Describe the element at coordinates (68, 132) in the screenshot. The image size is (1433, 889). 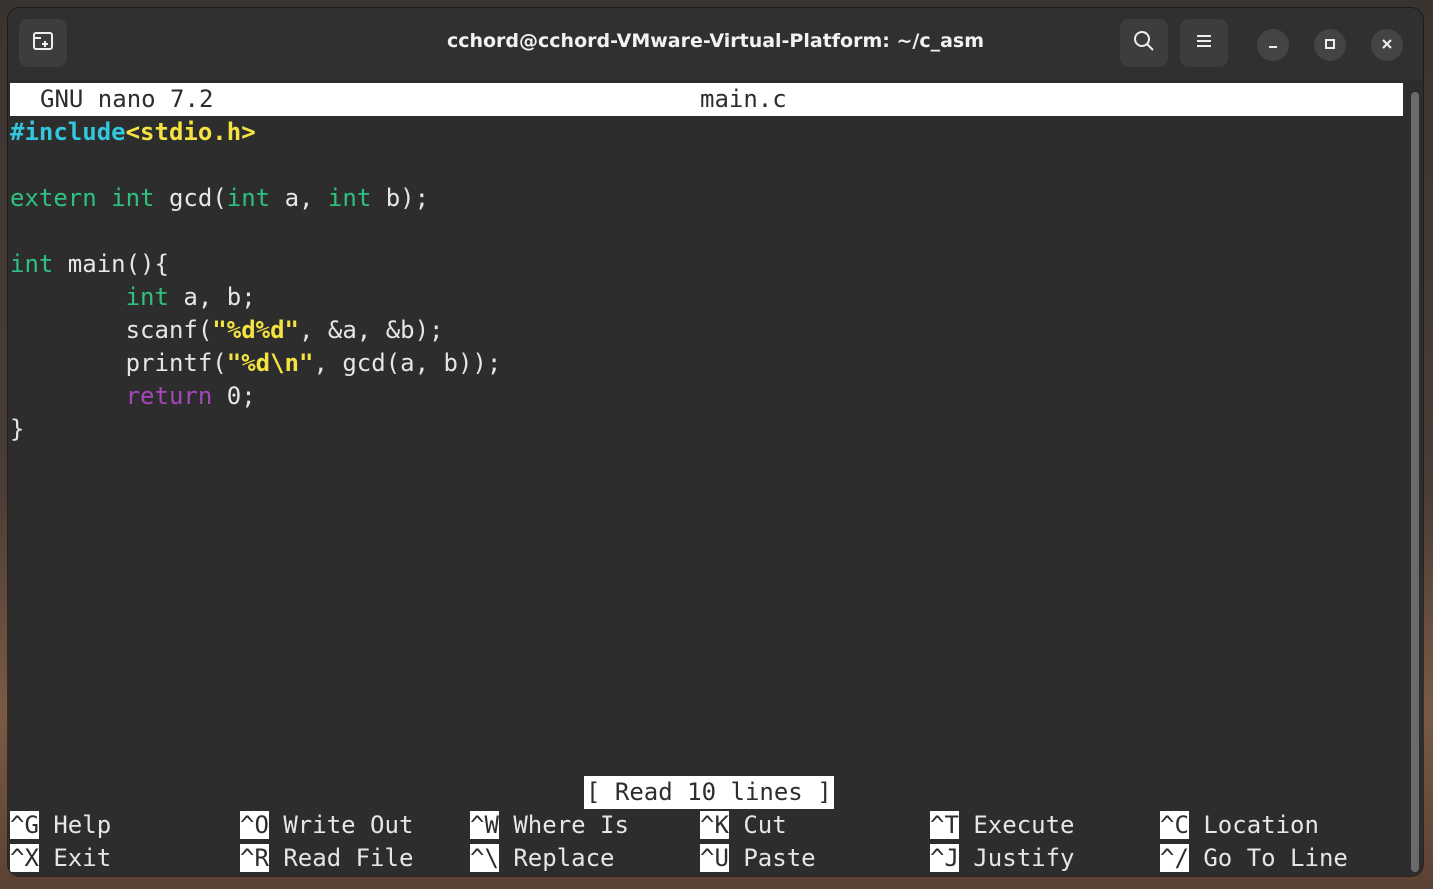
I see `code-token: #include` at that location.